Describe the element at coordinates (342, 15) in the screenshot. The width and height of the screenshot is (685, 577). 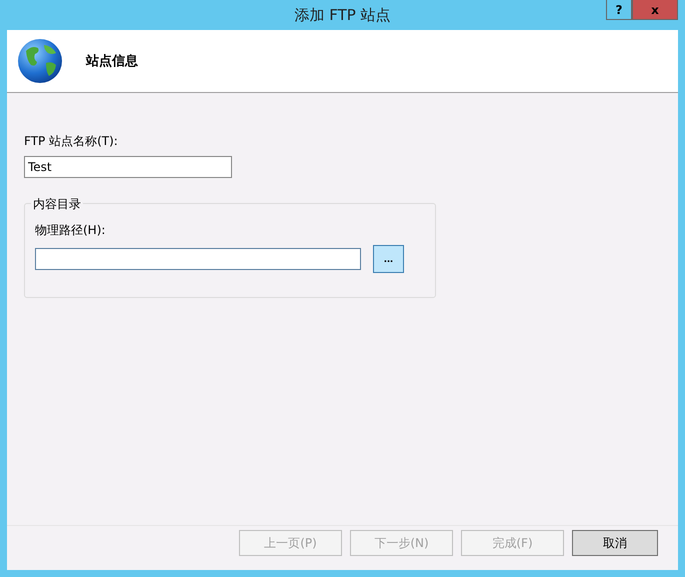
I see `window-title: 添加 FTP 站点` at that location.